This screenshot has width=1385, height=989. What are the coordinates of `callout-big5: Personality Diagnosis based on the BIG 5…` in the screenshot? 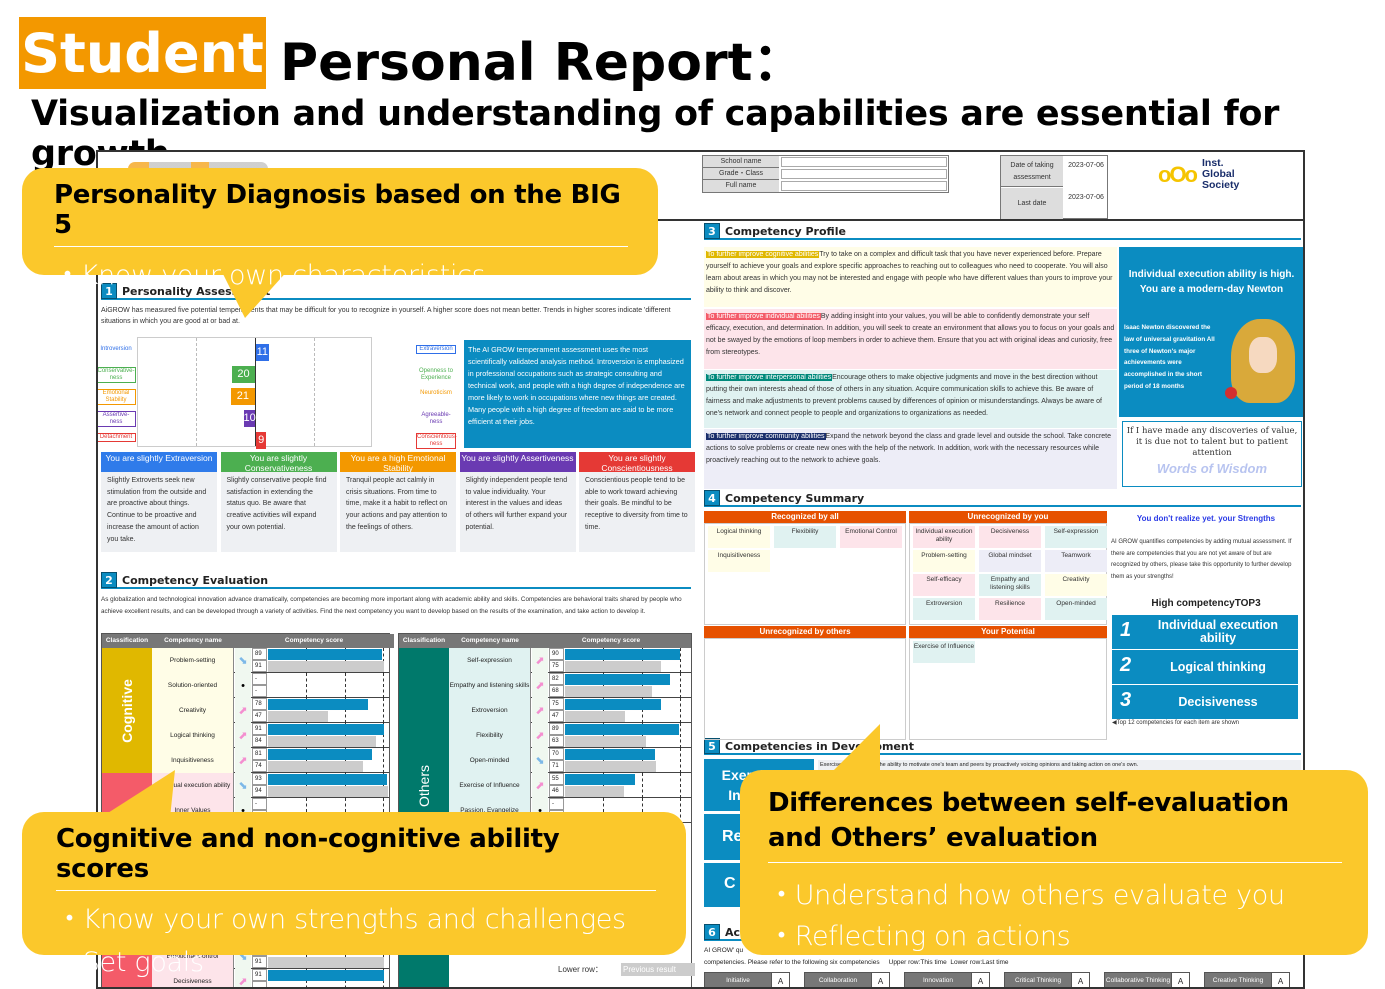 It's located at (340, 229).